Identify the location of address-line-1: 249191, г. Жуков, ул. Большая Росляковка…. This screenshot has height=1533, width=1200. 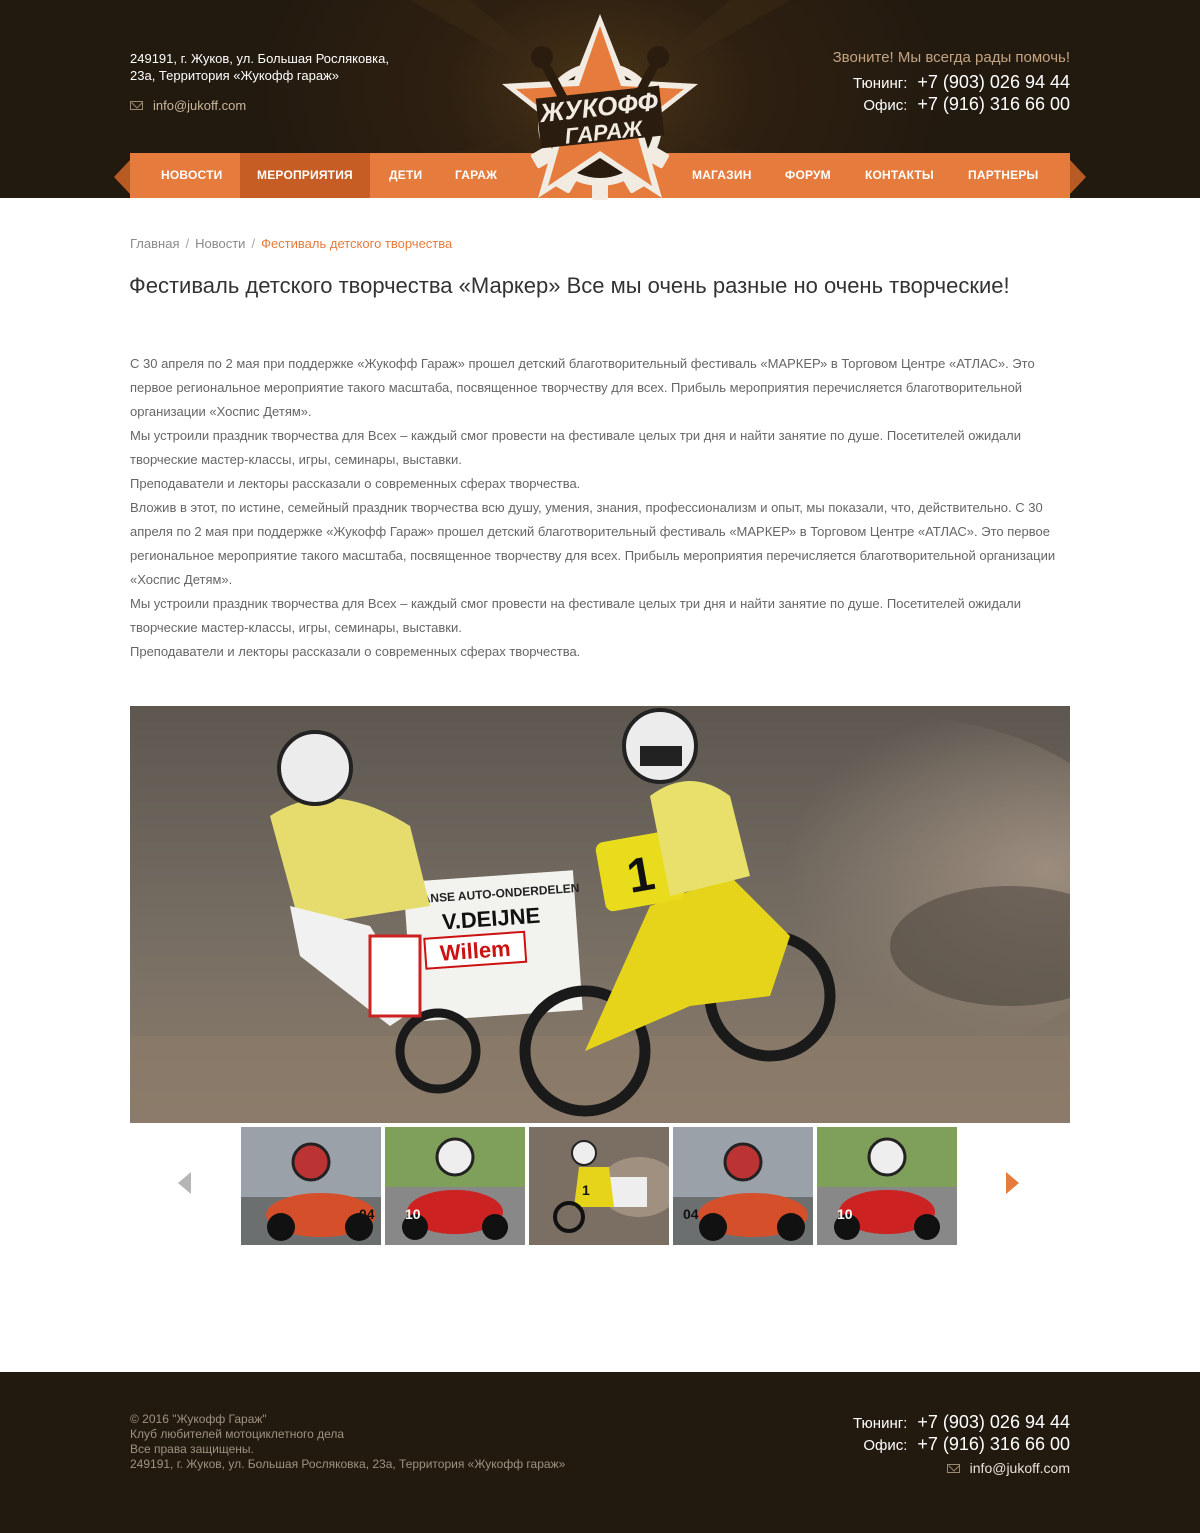
(259, 58).